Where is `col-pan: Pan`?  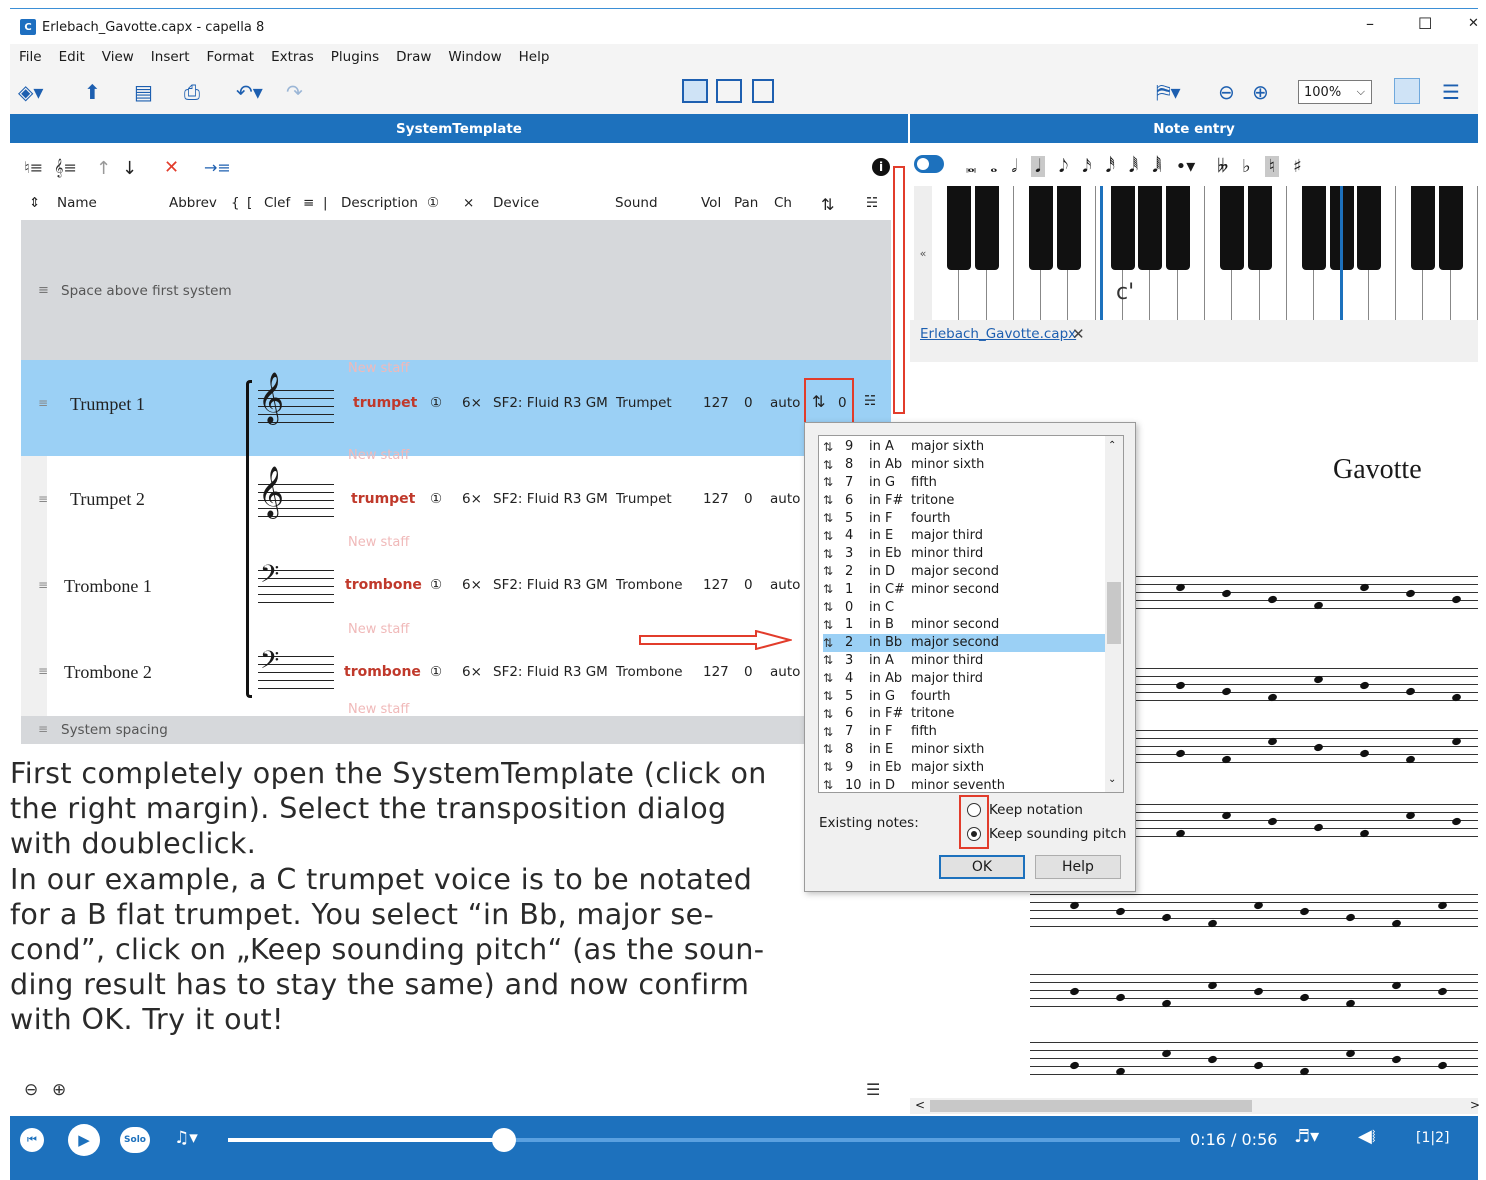
col-pan: Pan is located at coordinates (746, 203).